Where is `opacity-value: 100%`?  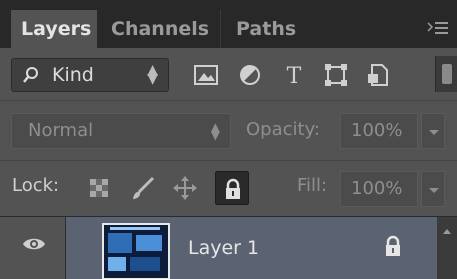
opacity-value: 100% is located at coordinates (377, 130).